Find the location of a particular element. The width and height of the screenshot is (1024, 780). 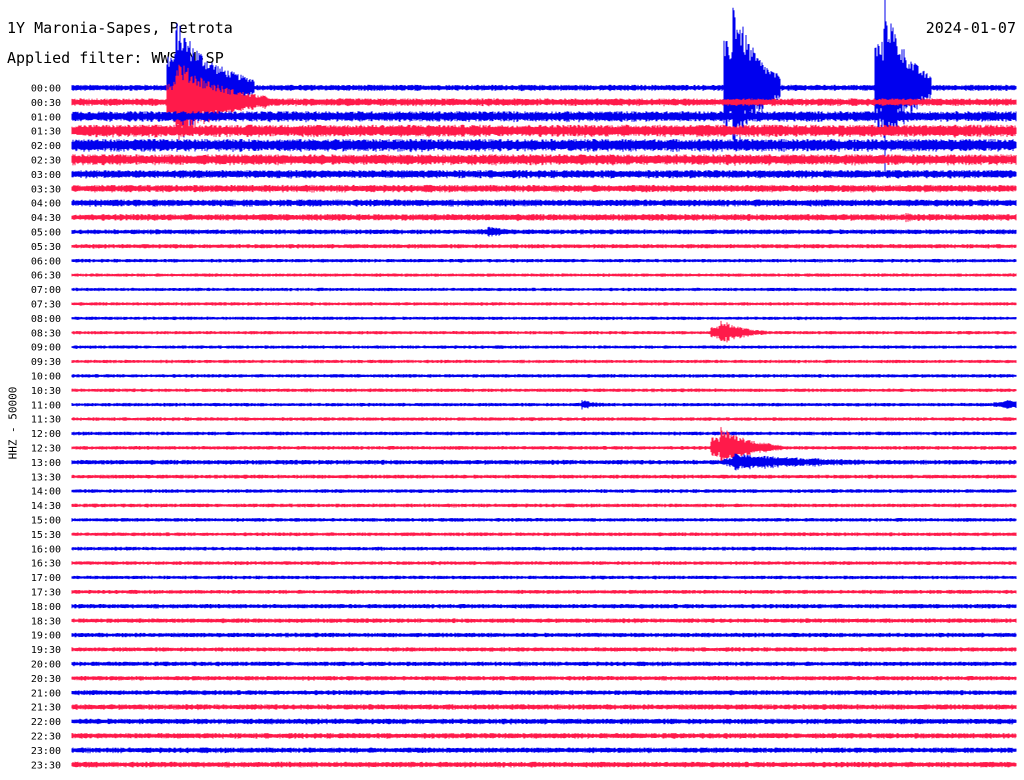

row-time-label: 04:00 is located at coordinates (46, 204).